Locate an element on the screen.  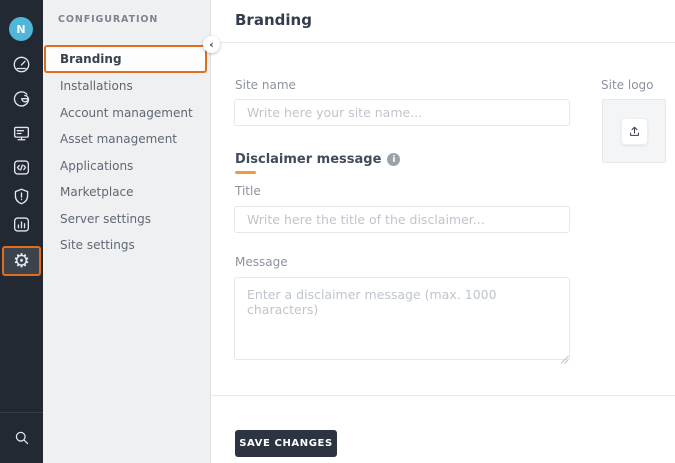
rail-footer is located at coordinates (21, 437).